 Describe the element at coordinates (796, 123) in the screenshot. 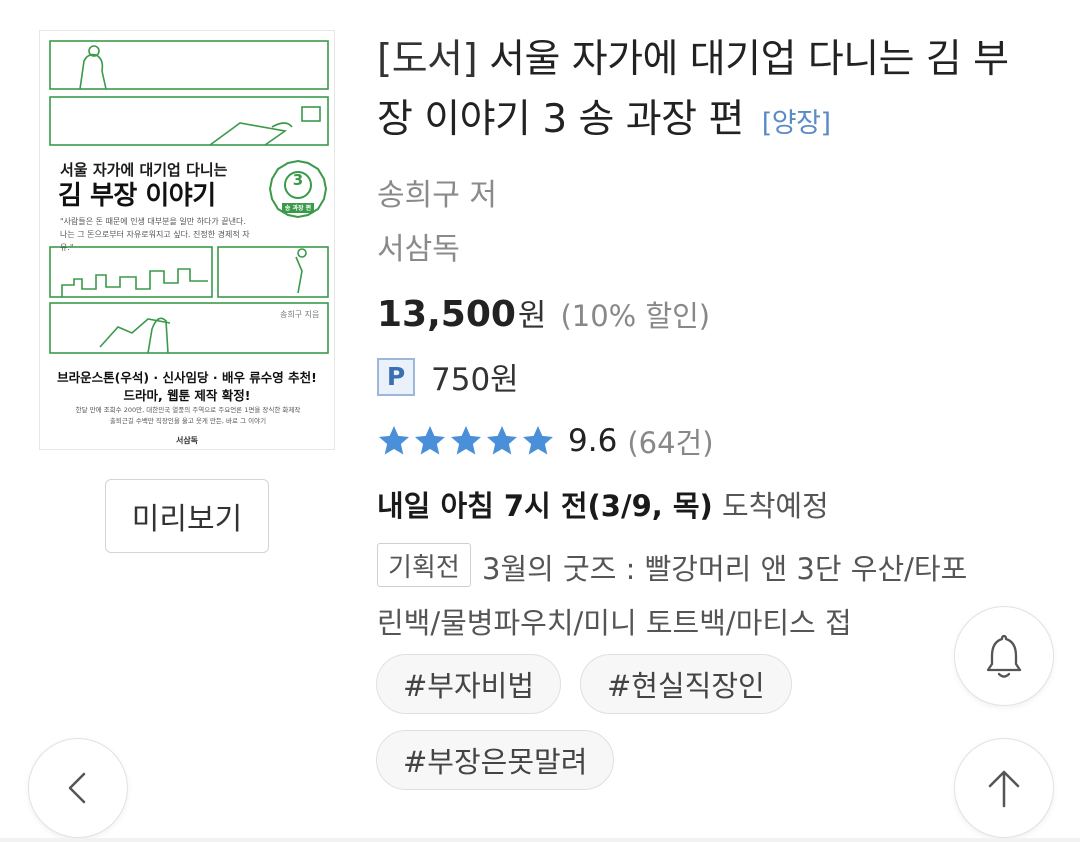

I see `binding-label: [양장]` at that location.